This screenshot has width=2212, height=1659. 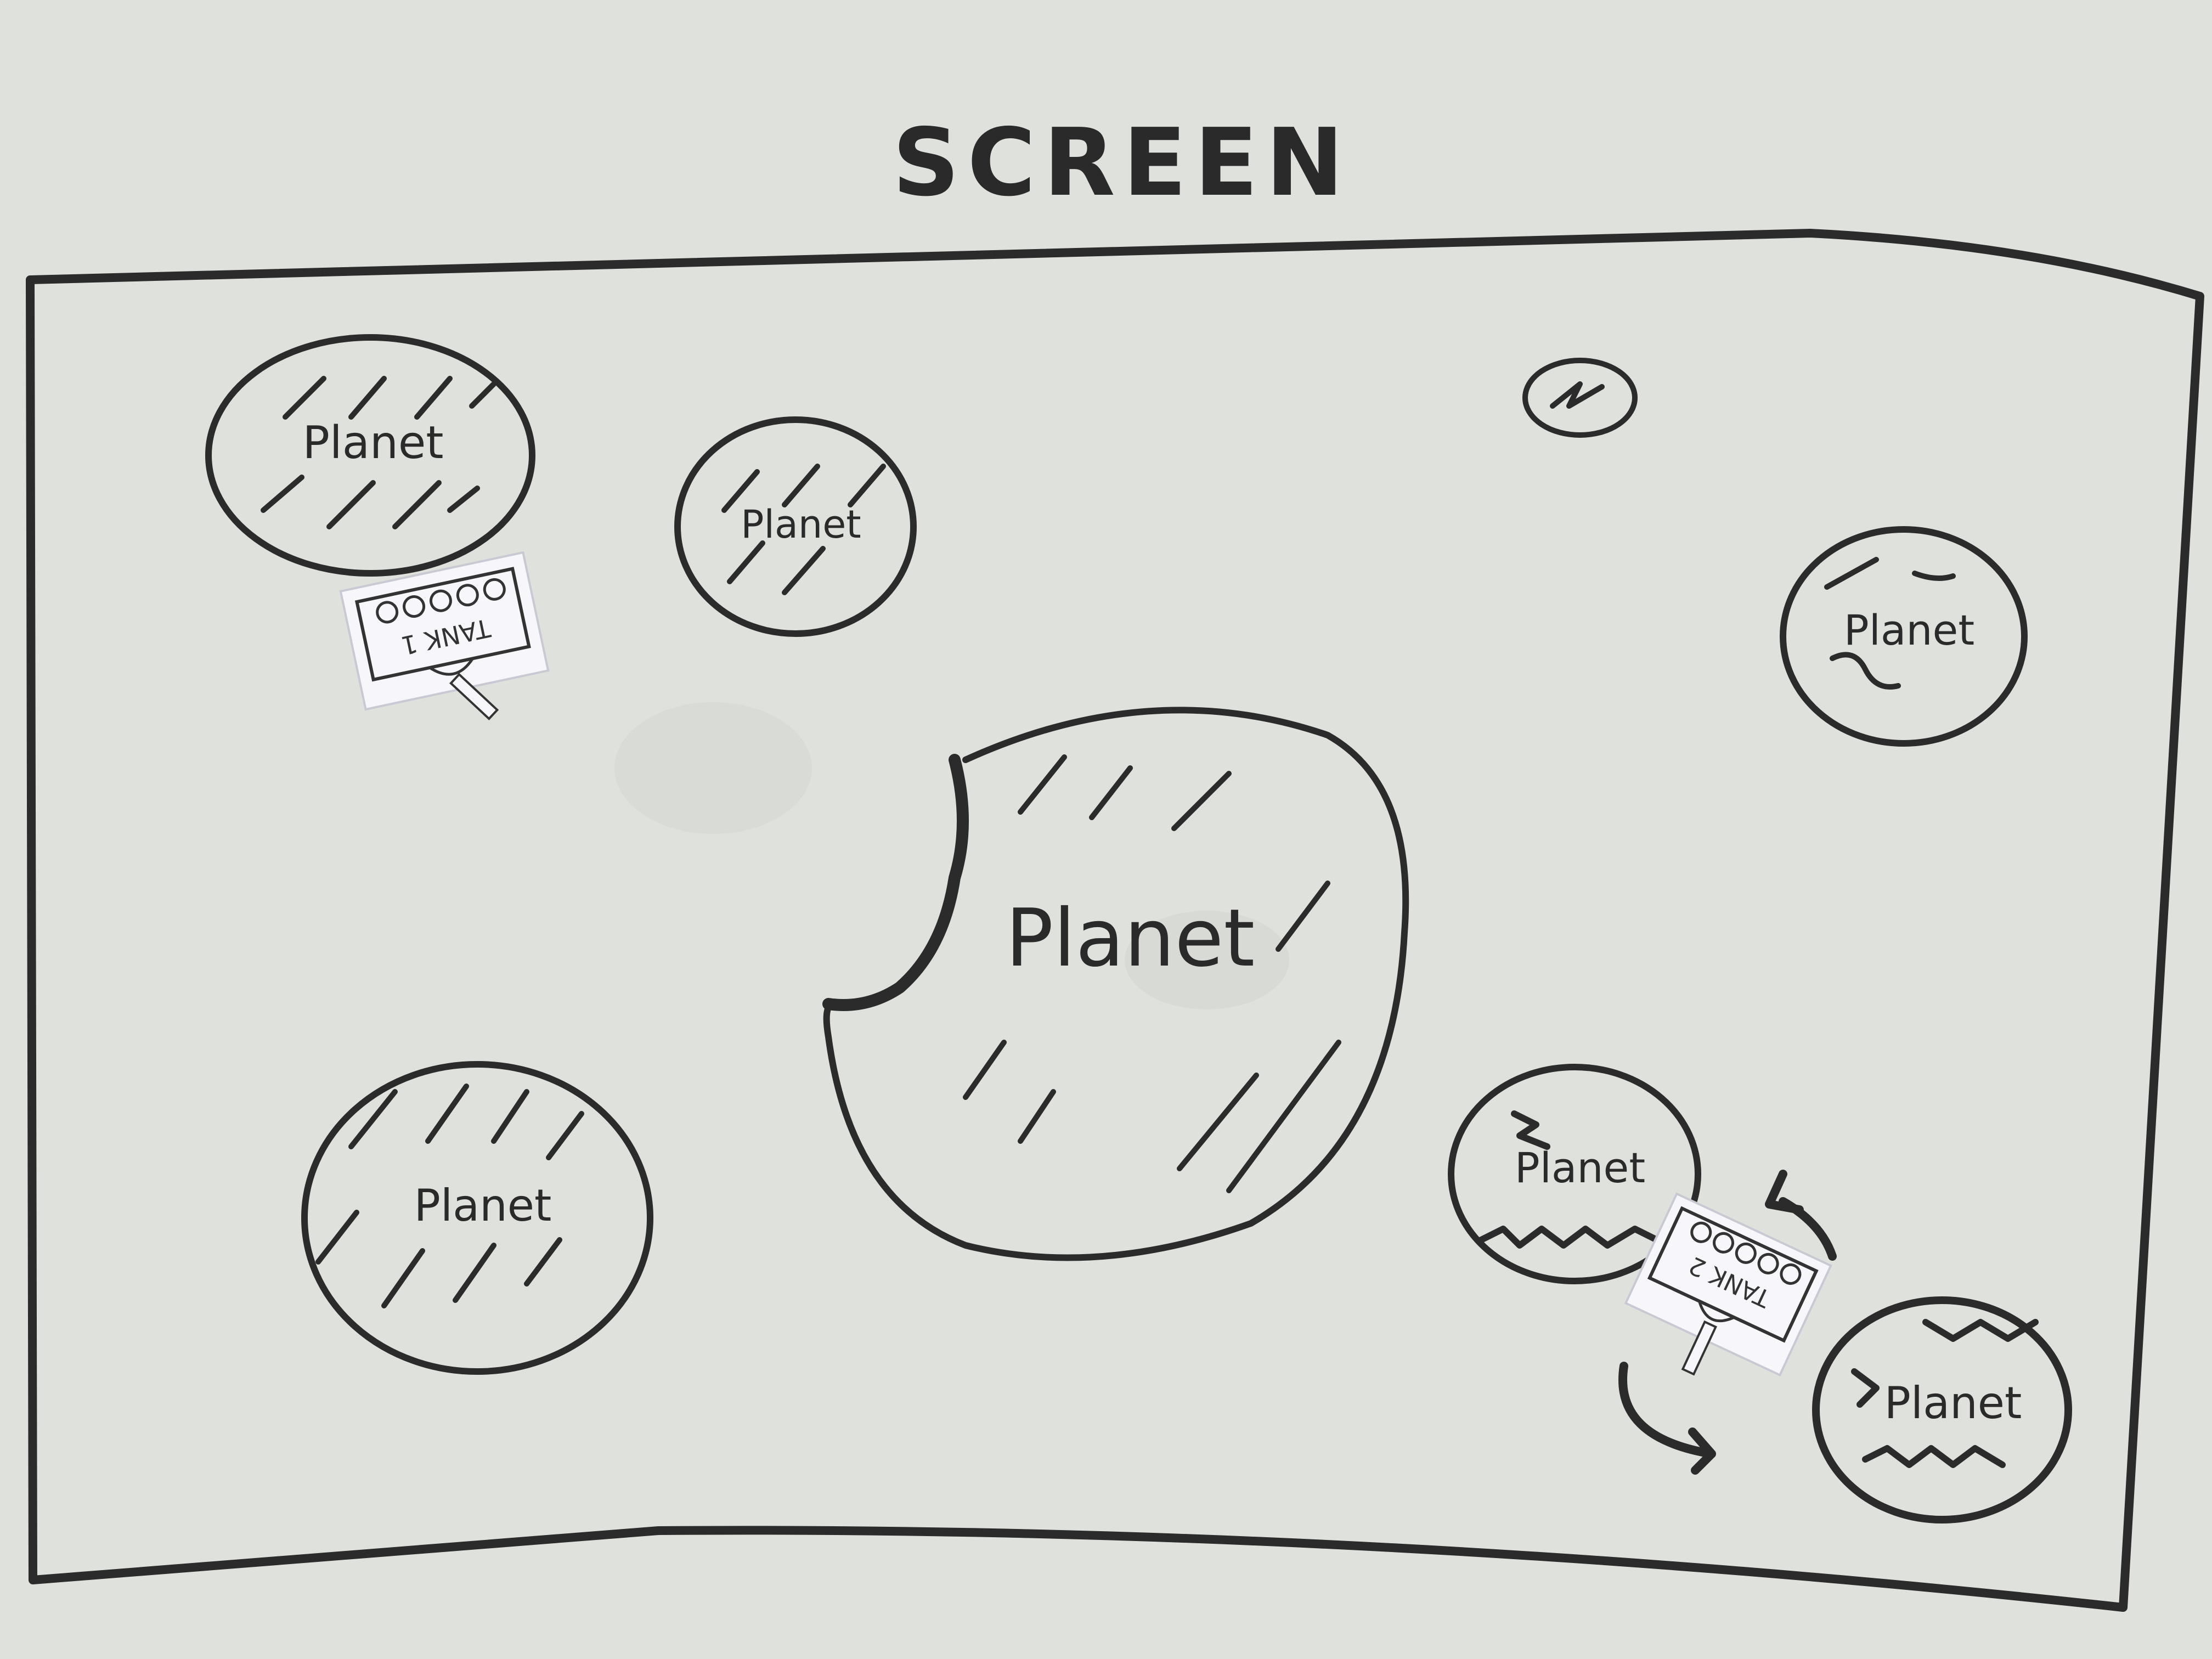 What do you see at coordinates (1122, 163) in the screenshot?
I see `page-title: SCREEN` at bounding box center [1122, 163].